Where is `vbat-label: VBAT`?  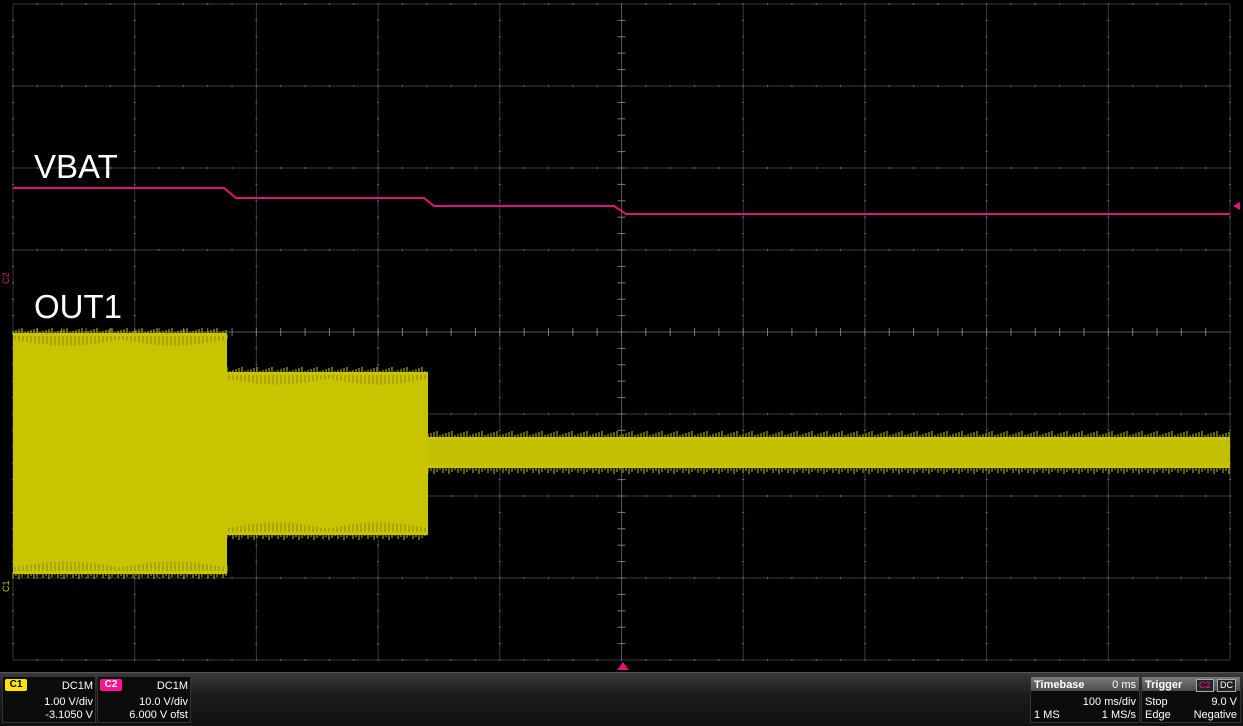
vbat-label: VBAT is located at coordinates (76, 166).